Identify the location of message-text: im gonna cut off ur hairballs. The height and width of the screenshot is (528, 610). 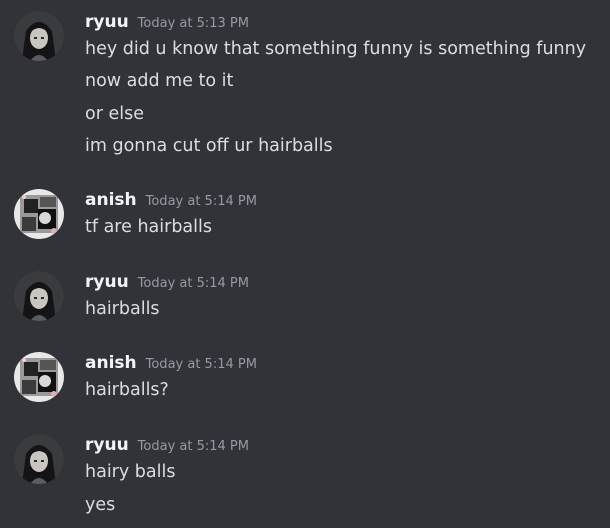
(209, 146).